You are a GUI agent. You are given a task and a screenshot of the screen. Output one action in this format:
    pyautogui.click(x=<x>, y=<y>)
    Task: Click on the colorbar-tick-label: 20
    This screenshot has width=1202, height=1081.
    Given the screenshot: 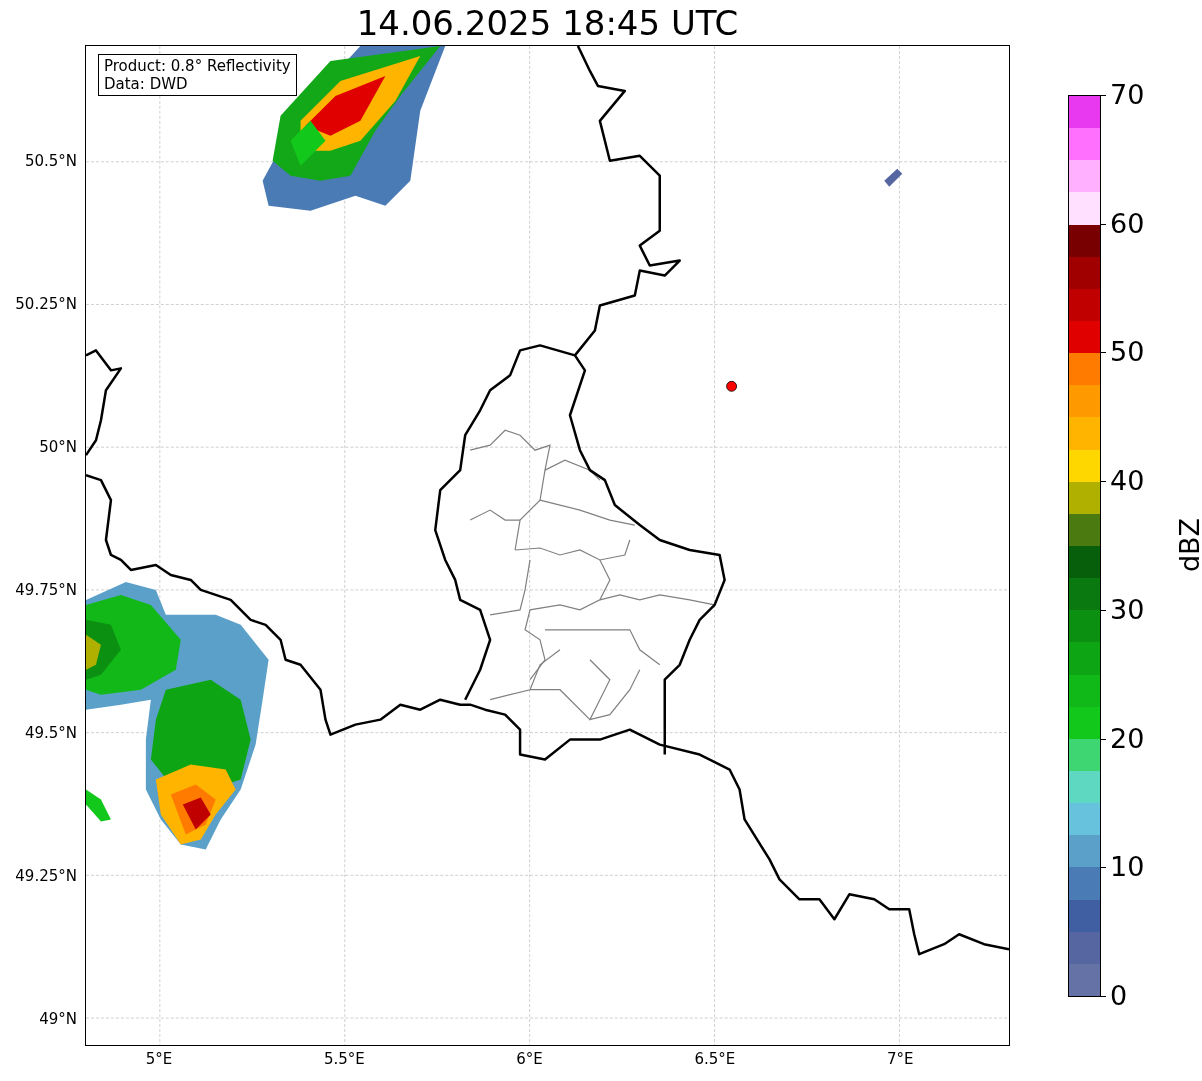 What is the action you would take?
    pyautogui.click(x=1127, y=738)
    